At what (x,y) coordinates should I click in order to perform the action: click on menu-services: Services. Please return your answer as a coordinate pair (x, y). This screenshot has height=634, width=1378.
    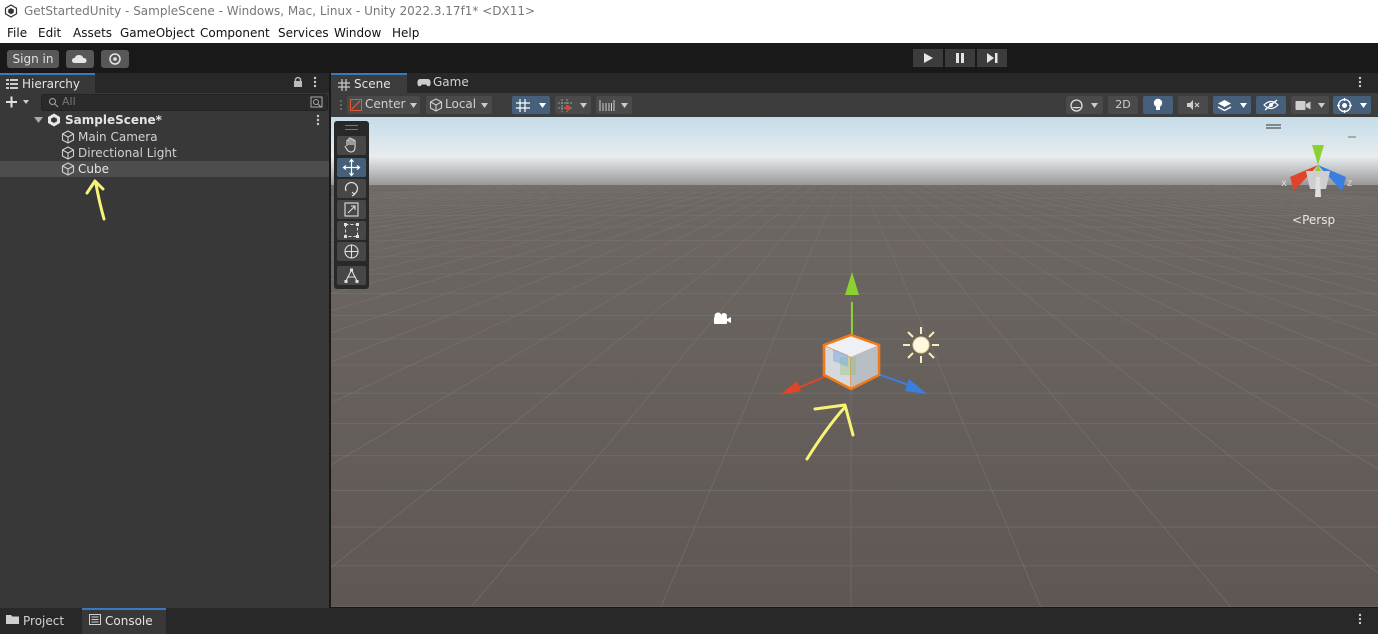
    Looking at the image, I should click on (303, 33).